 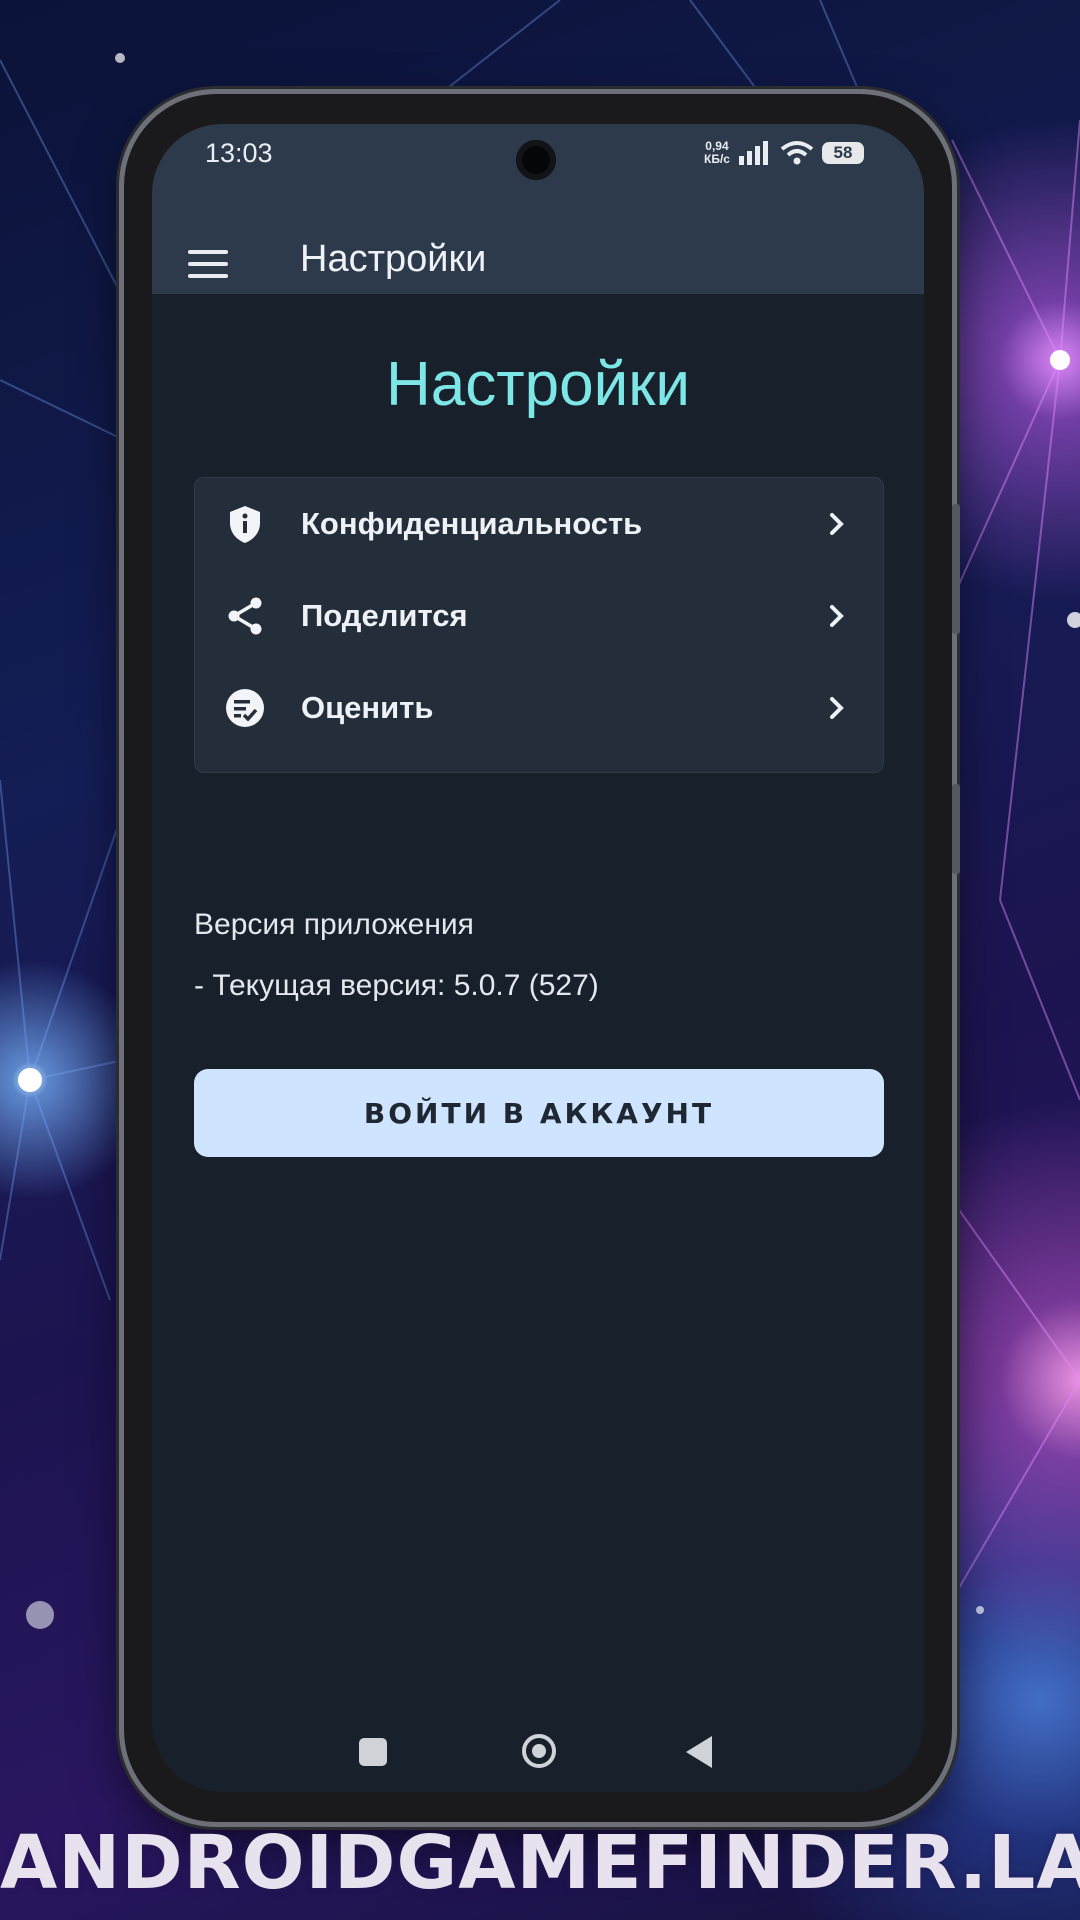 I want to click on app-bar-title: Настройки, so click(x=393, y=259).